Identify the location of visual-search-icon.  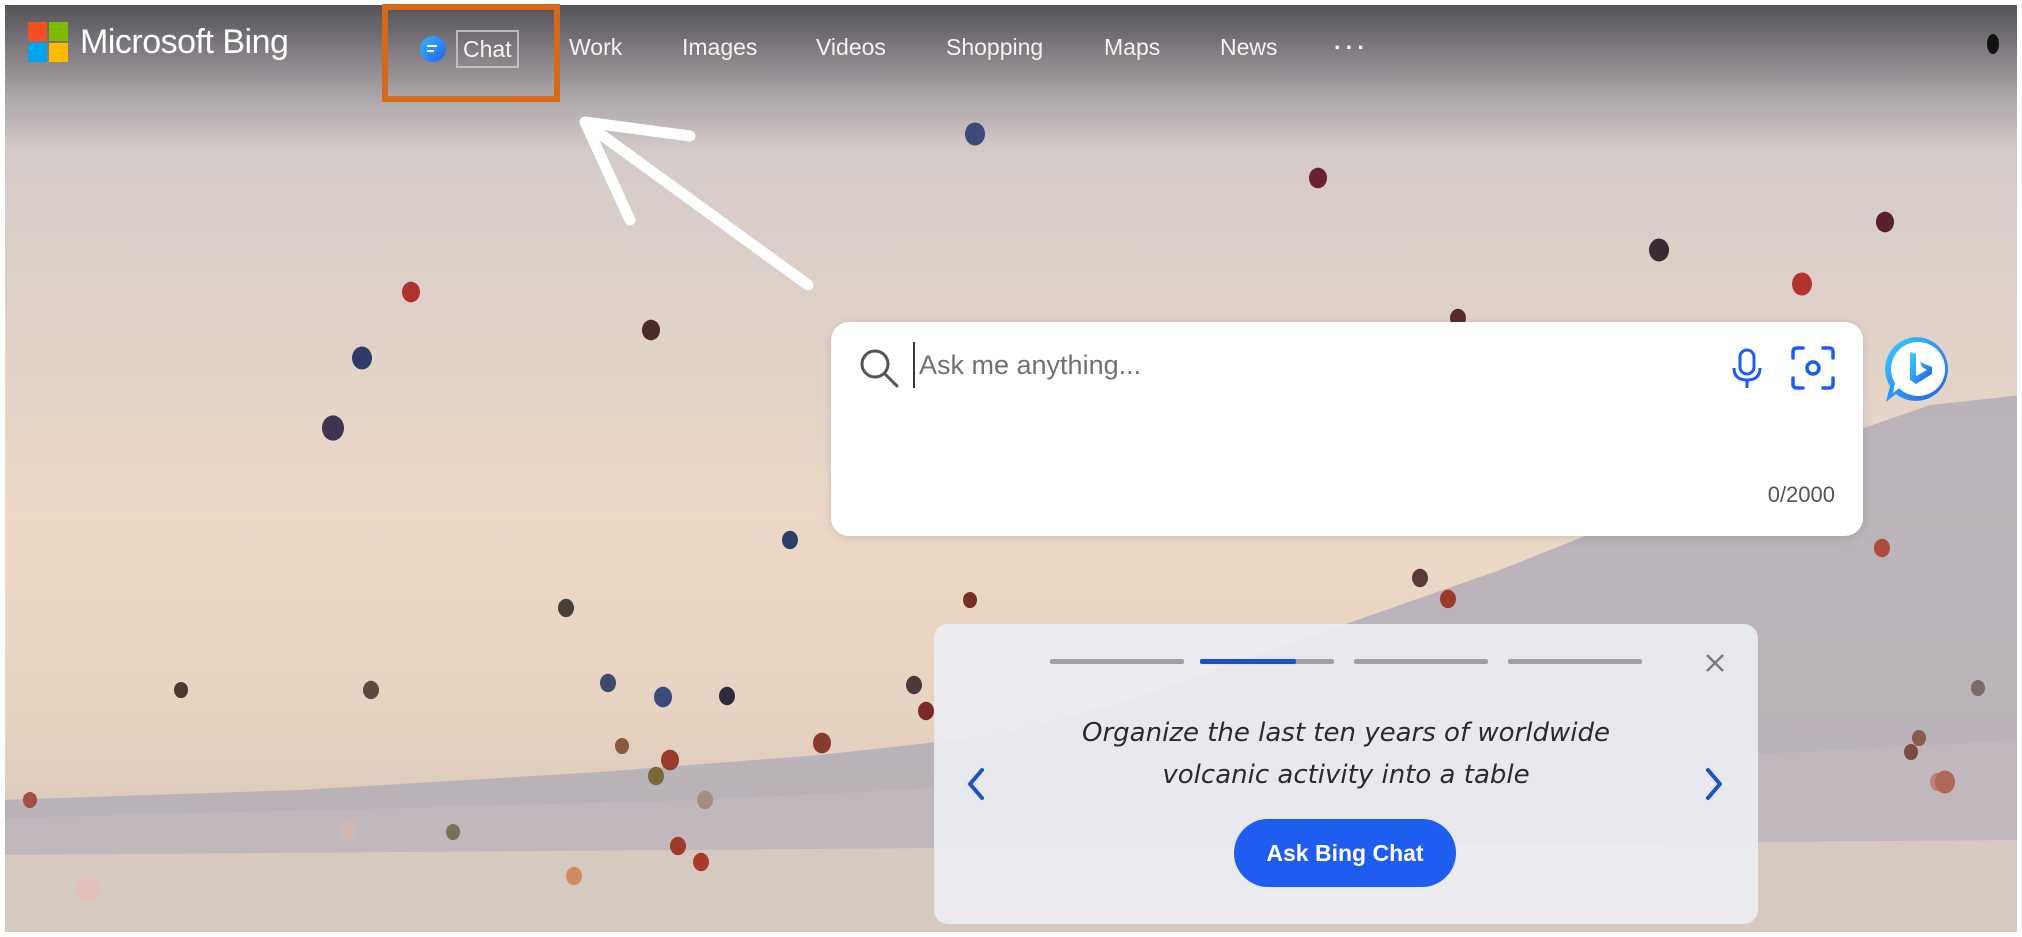
(1813, 370).